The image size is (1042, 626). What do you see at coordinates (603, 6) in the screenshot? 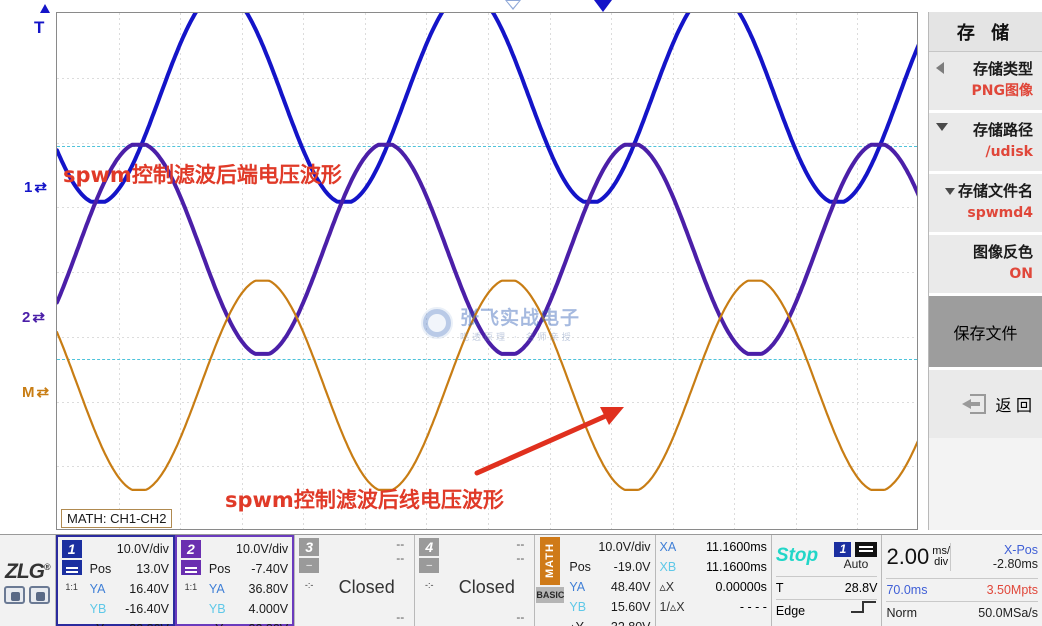
I see `trigger-position-marker-icon` at bounding box center [603, 6].